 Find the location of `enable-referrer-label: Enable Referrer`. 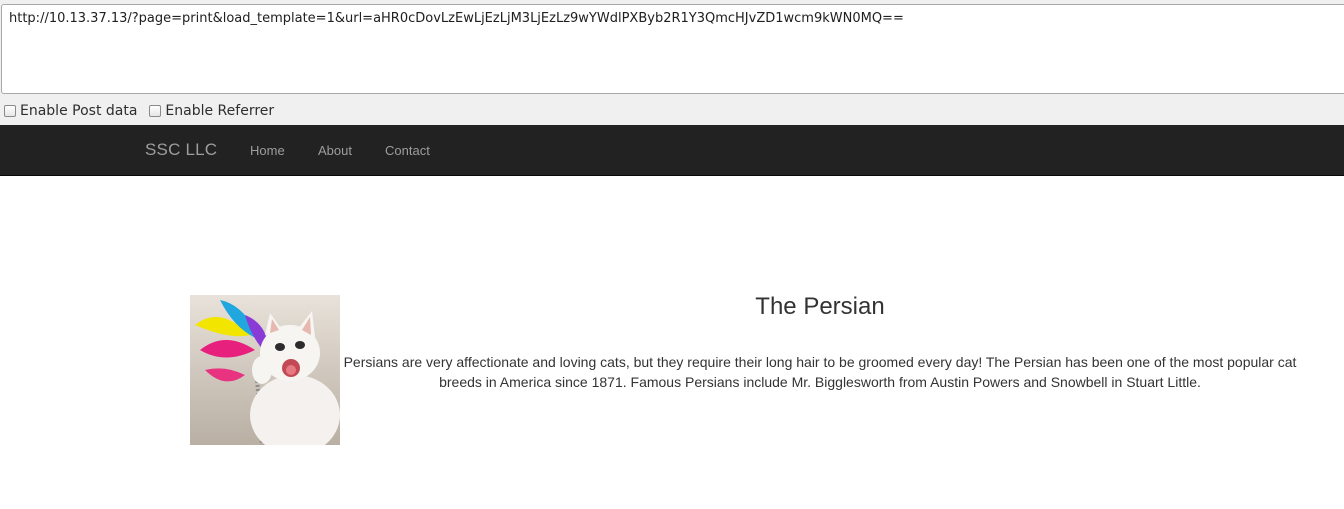

enable-referrer-label: Enable Referrer is located at coordinates (220, 111).